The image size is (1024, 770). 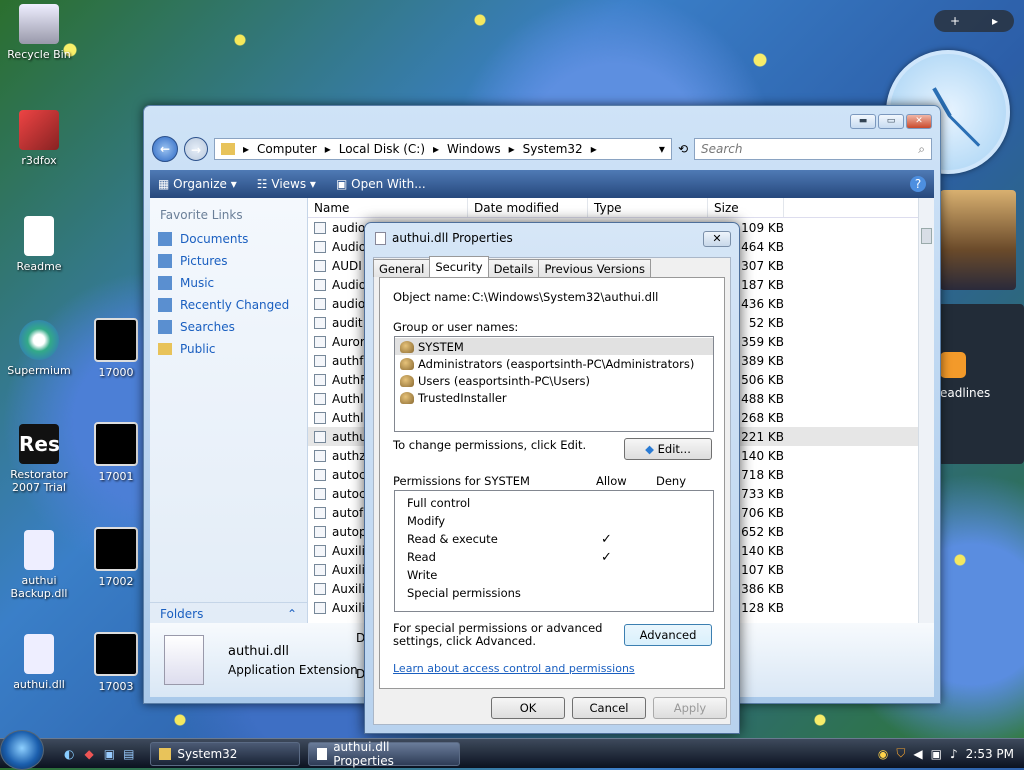 What do you see at coordinates (926, 411) in the screenshot?
I see `vertical-scrollbar` at bounding box center [926, 411].